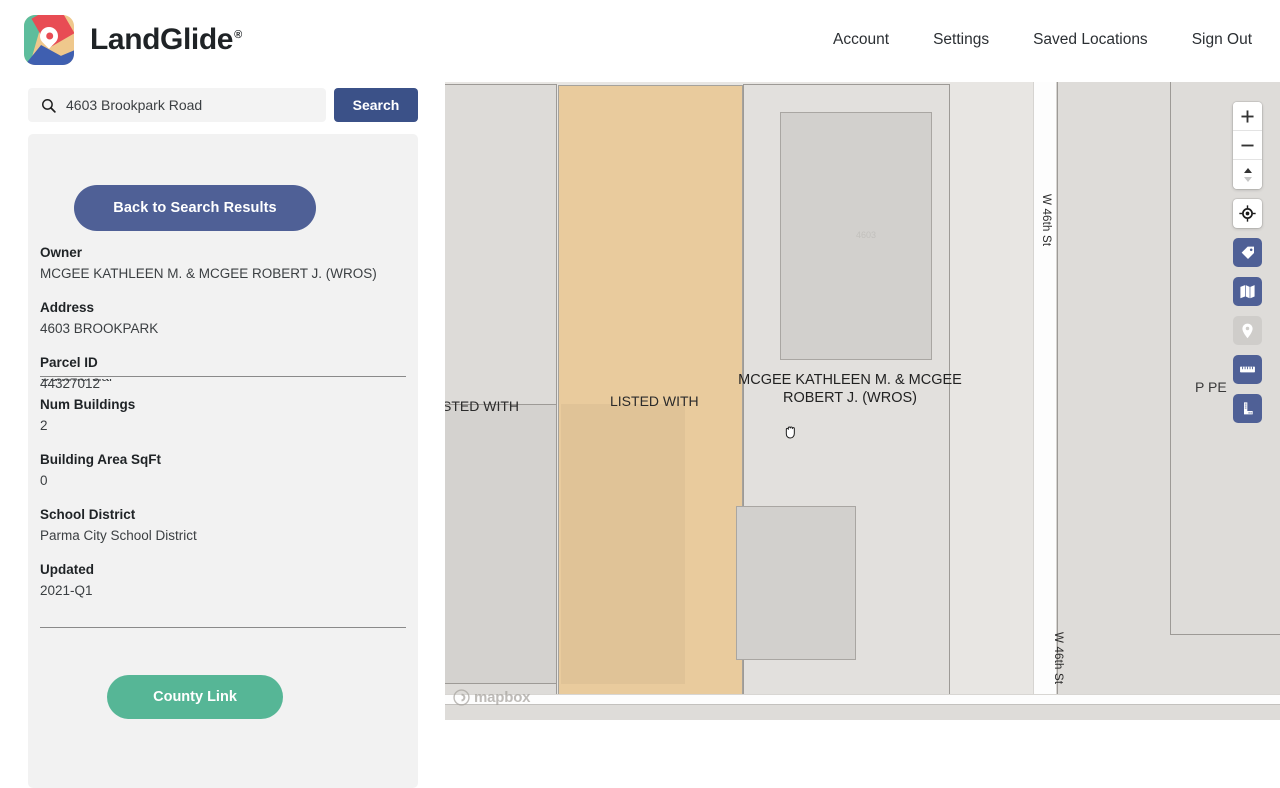 The height and width of the screenshot is (788, 1280). Describe the element at coordinates (961, 40) in the screenshot. I see `nav-settings: Settings` at that location.